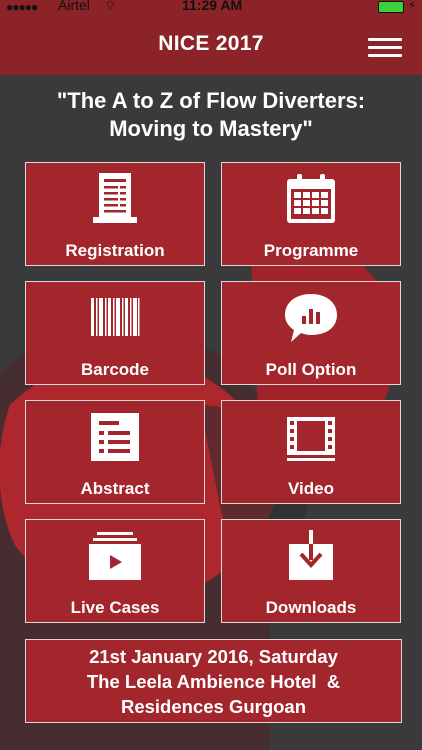  What do you see at coordinates (115, 488) in the screenshot?
I see `abstract-label: Abstract` at bounding box center [115, 488].